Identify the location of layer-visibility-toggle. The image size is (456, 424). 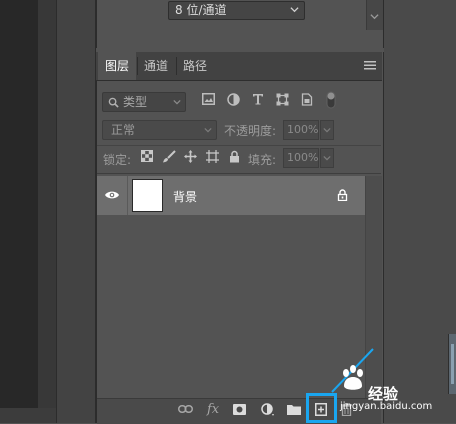
(112, 195).